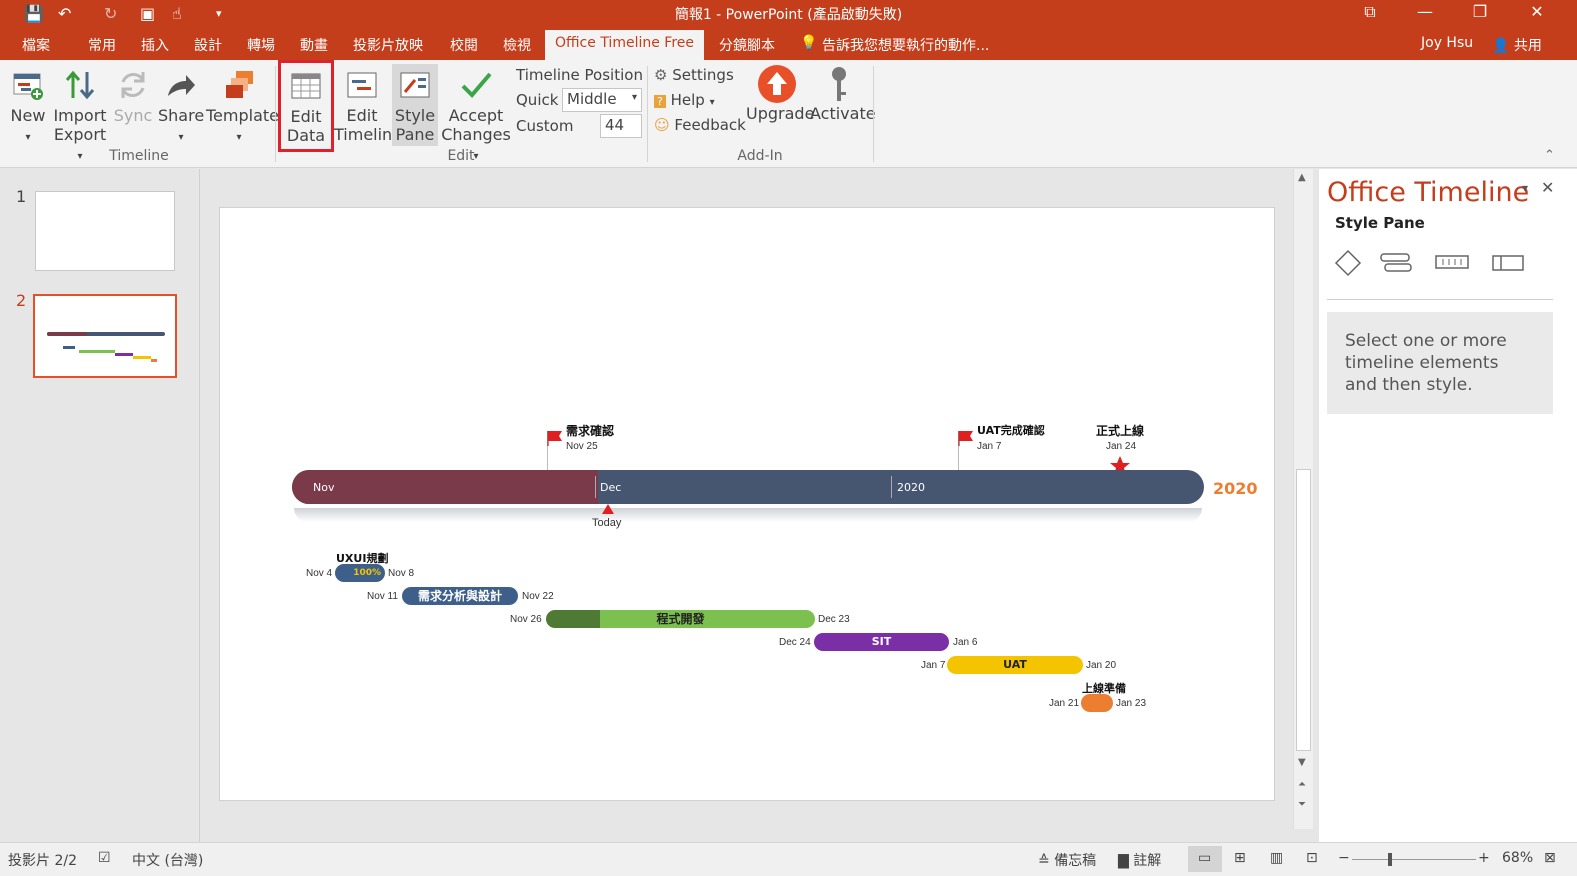 The width and height of the screenshot is (1577, 876). Describe the element at coordinates (102, 45) in the screenshot. I see `tab-home: 常用` at that location.